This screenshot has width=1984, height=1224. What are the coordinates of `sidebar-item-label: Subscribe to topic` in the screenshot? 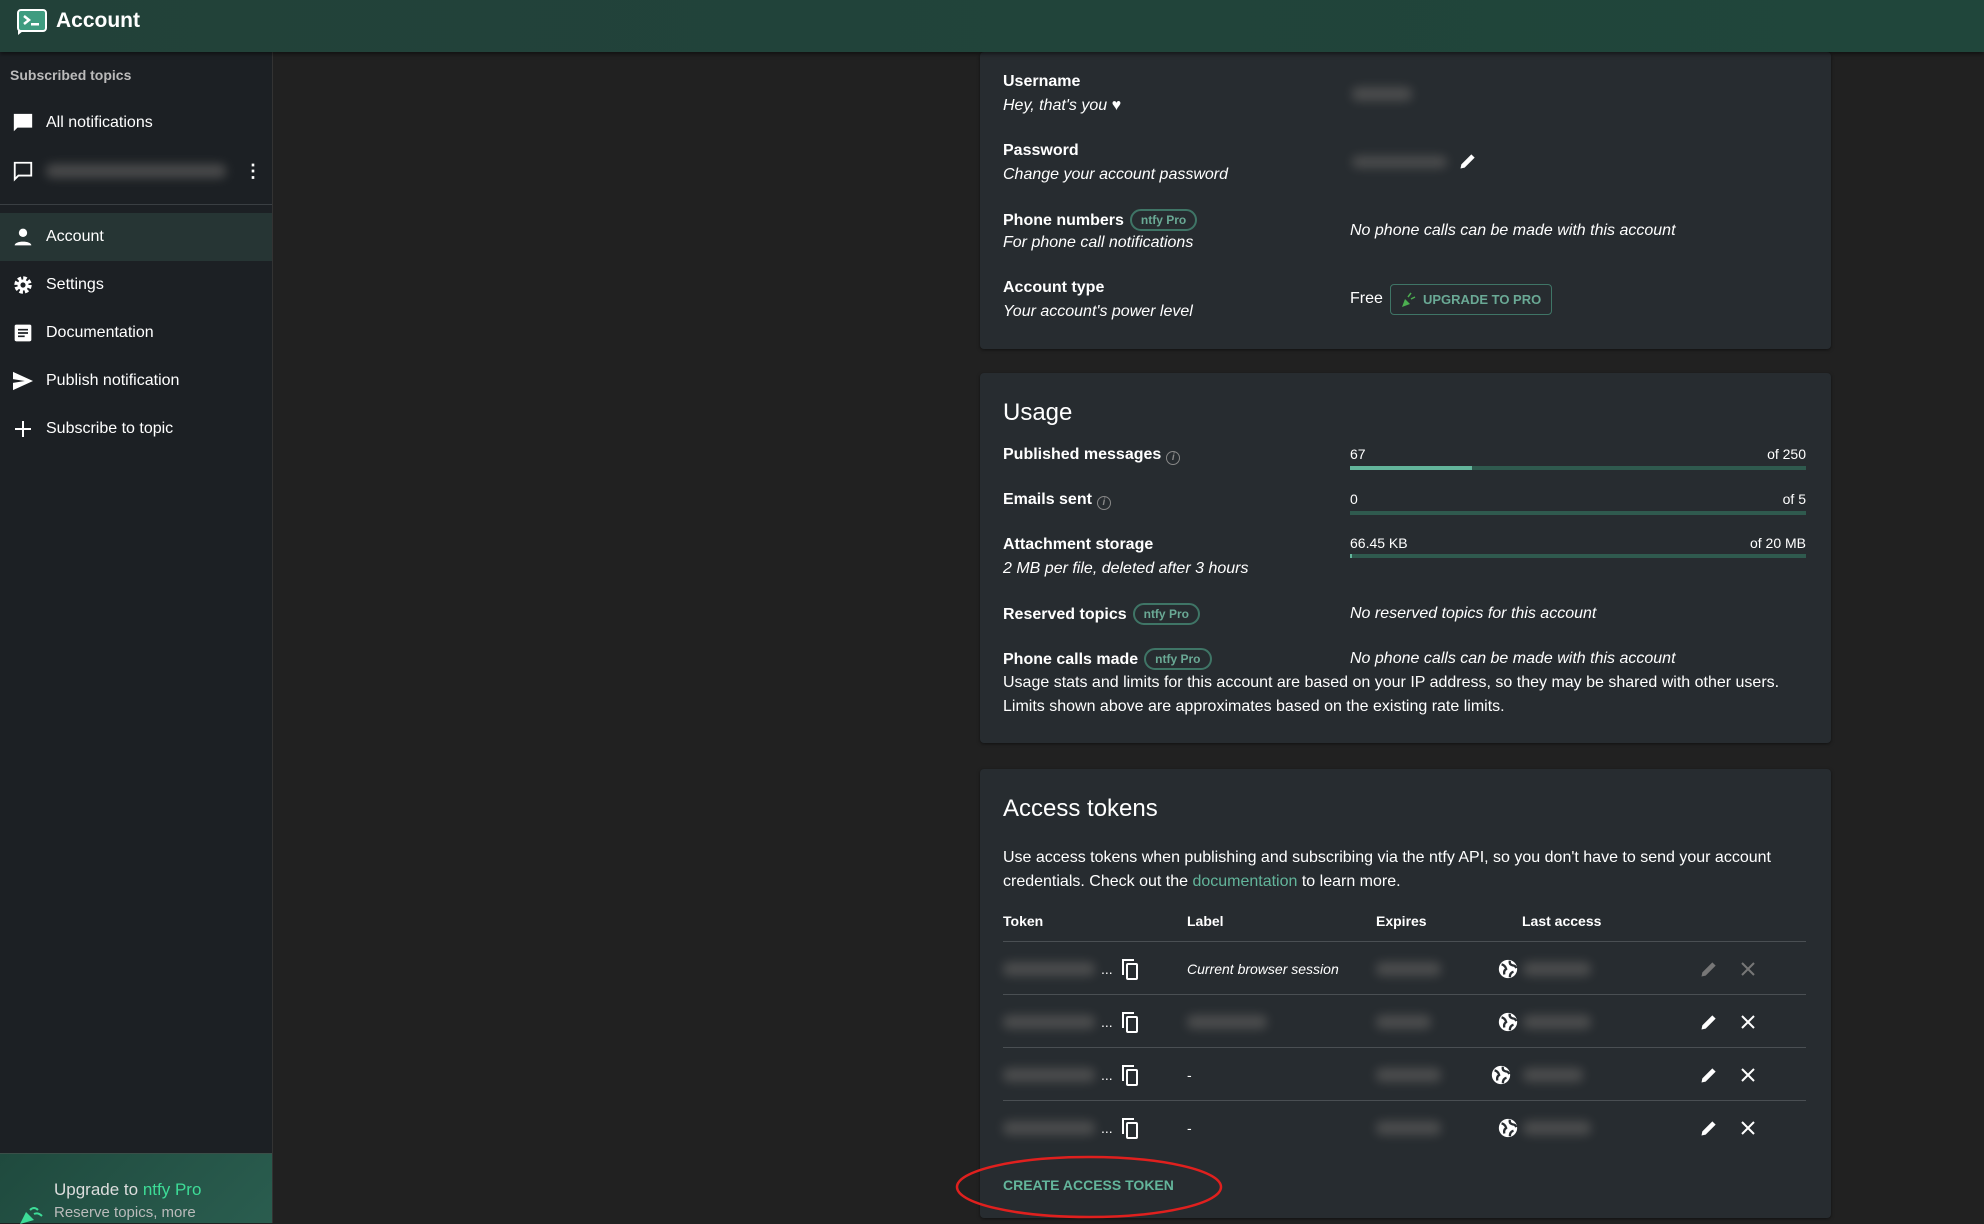 It's located at (110, 428).